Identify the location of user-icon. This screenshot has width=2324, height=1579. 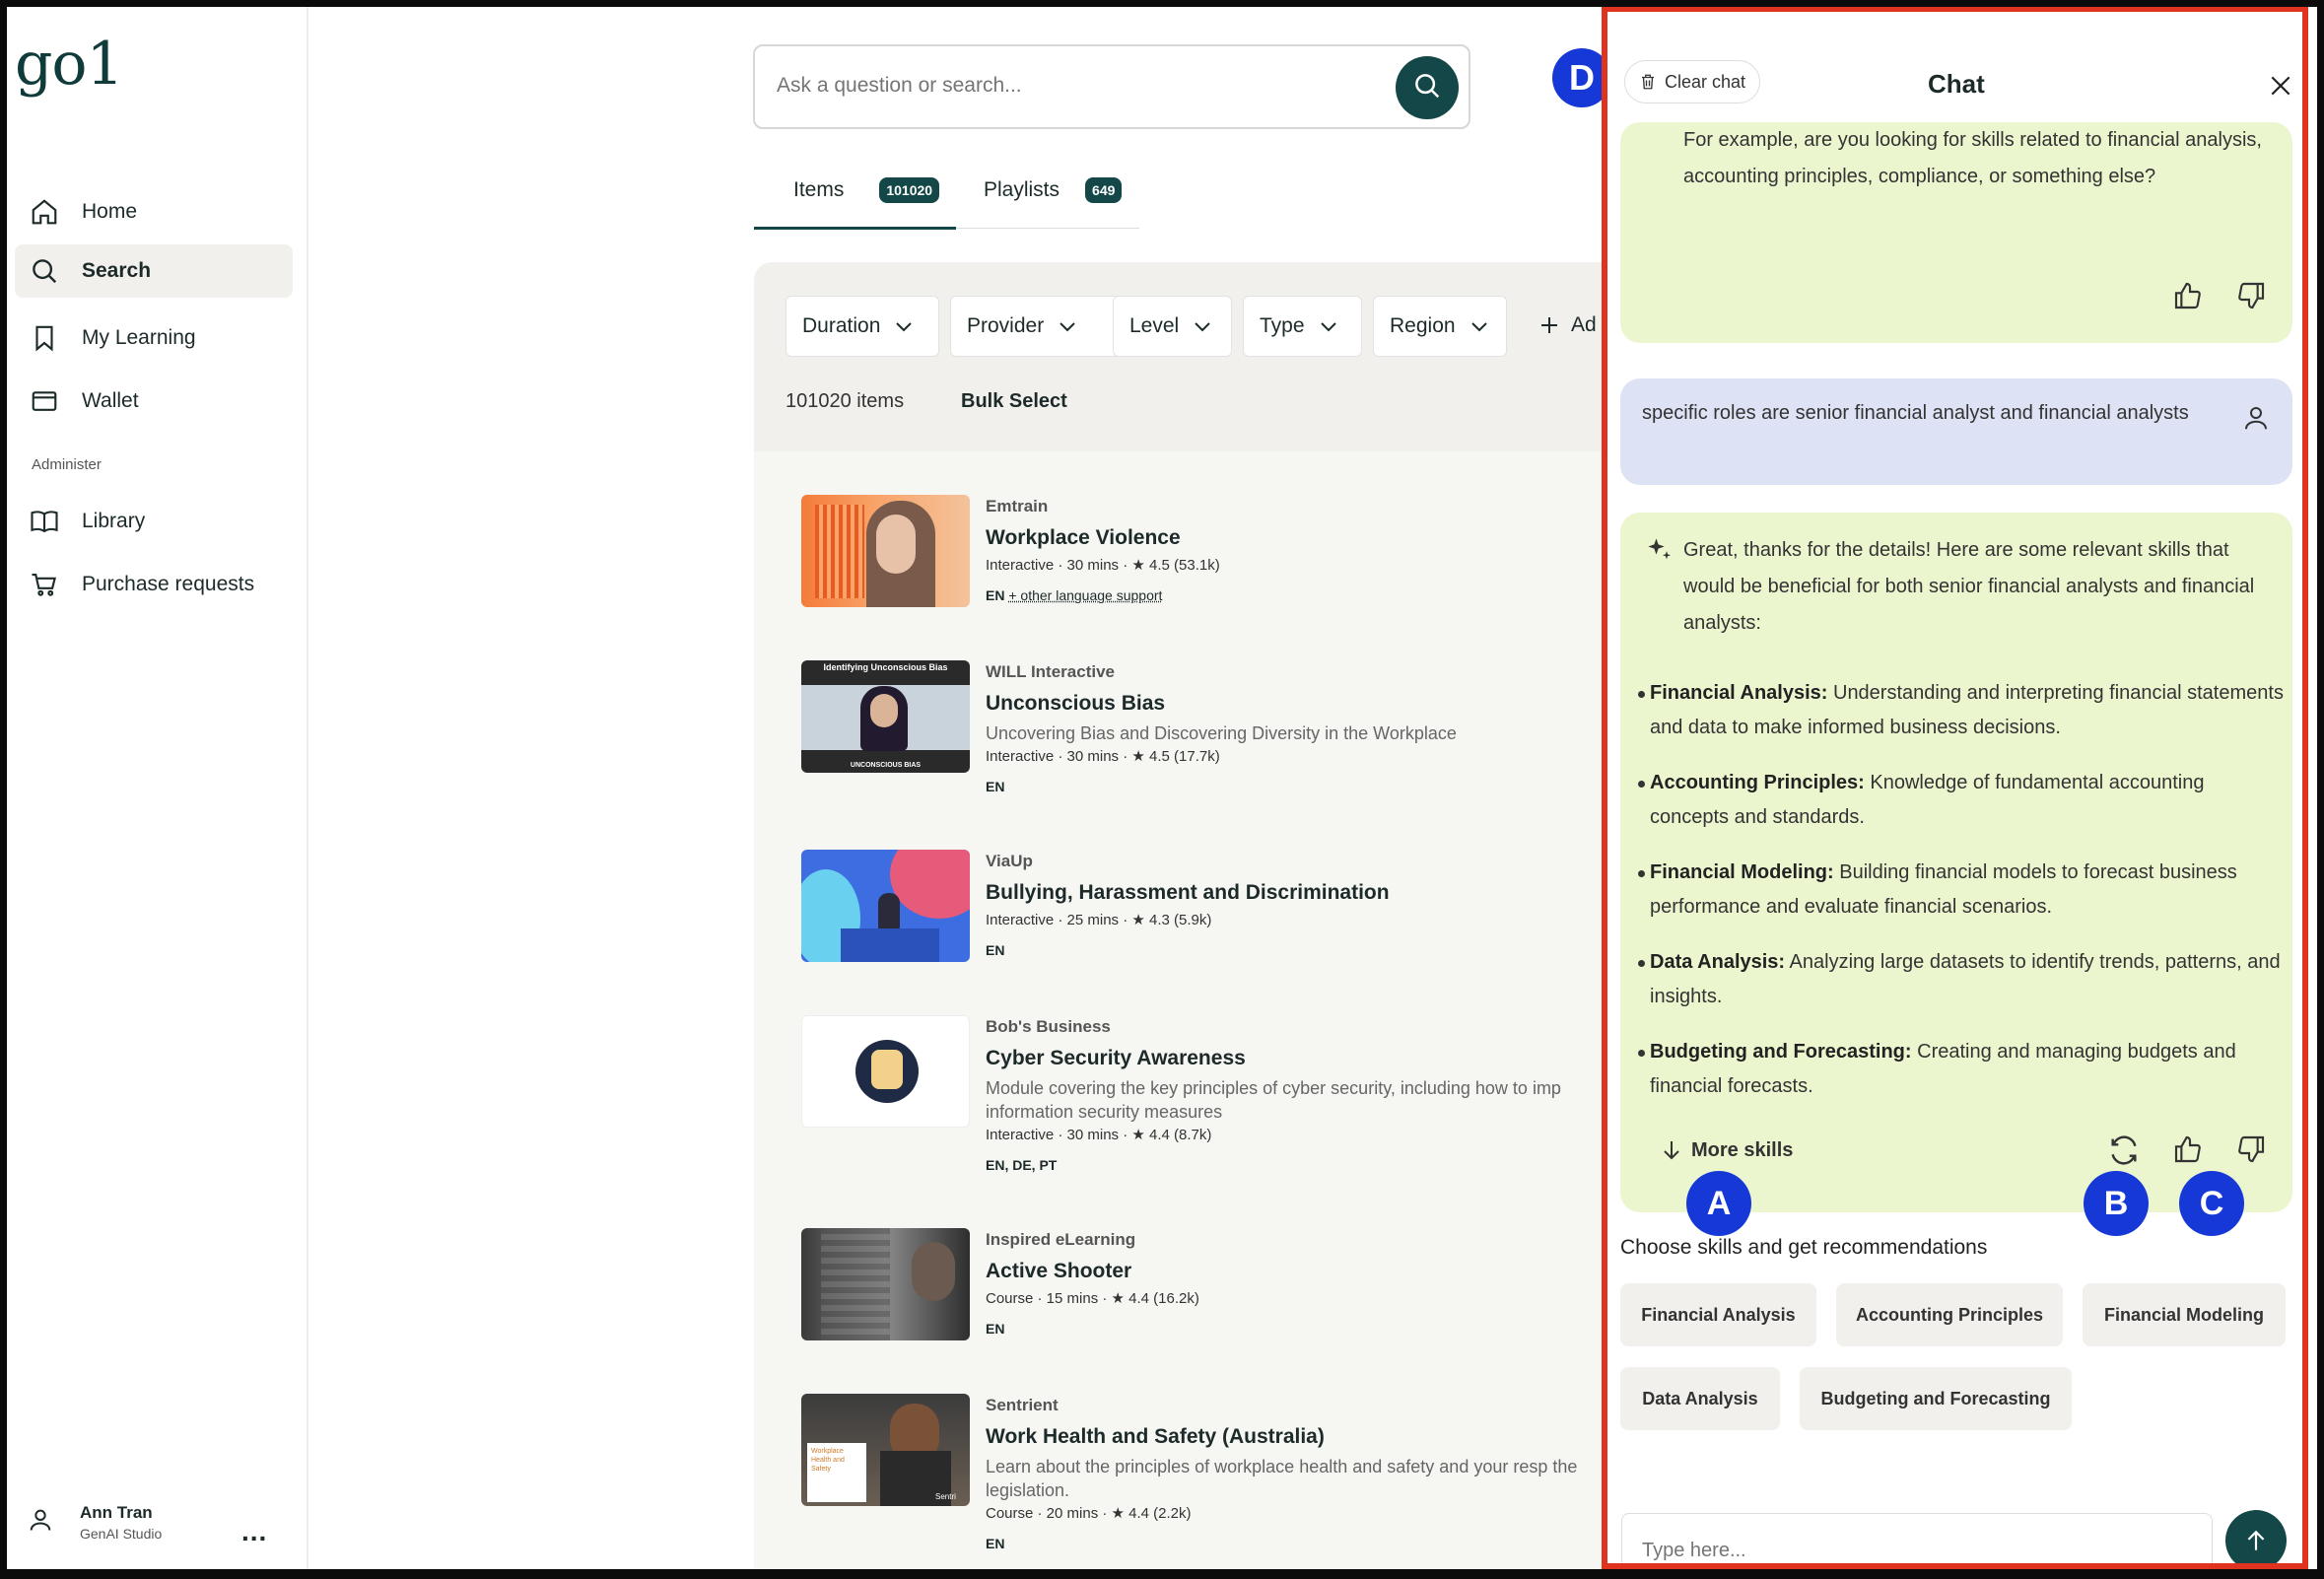
(2256, 420).